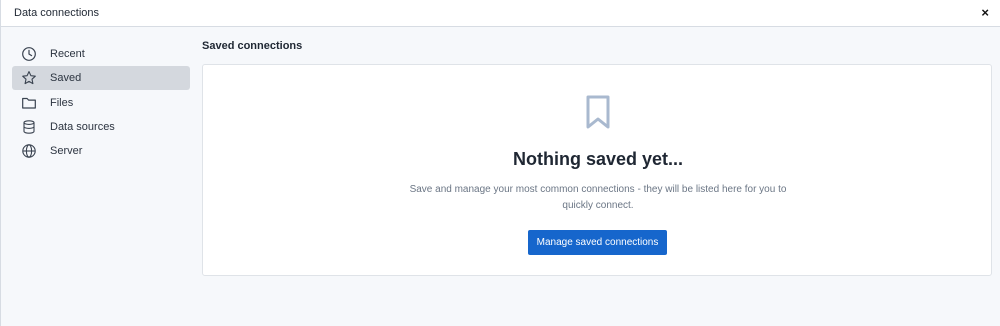 This screenshot has height=326, width=1000. Describe the element at coordinates (985, 13) in the screenshot. I see `close-icon: ×` at that location.